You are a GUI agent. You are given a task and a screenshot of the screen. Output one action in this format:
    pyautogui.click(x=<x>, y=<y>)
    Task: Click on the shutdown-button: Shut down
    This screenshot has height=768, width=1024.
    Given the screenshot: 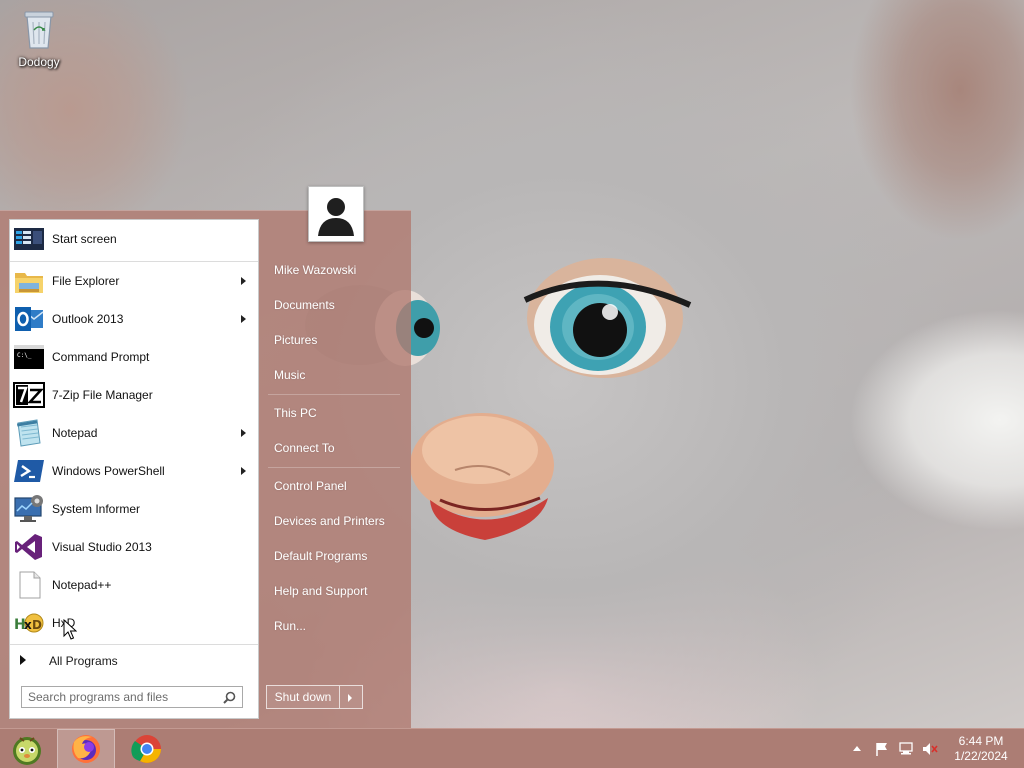 What is the action you would take?
    pyautogui.click(x=303, y=697)
    